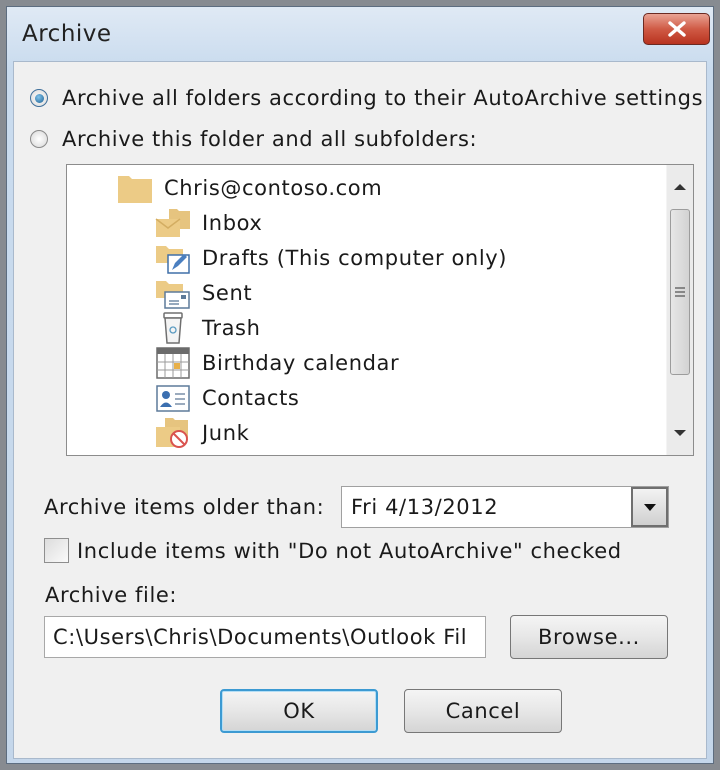 The image size is (720, 770). Describe the element at coordinates (251, 398) in the screenshot. I see `folder-item: Contacts` at that location.